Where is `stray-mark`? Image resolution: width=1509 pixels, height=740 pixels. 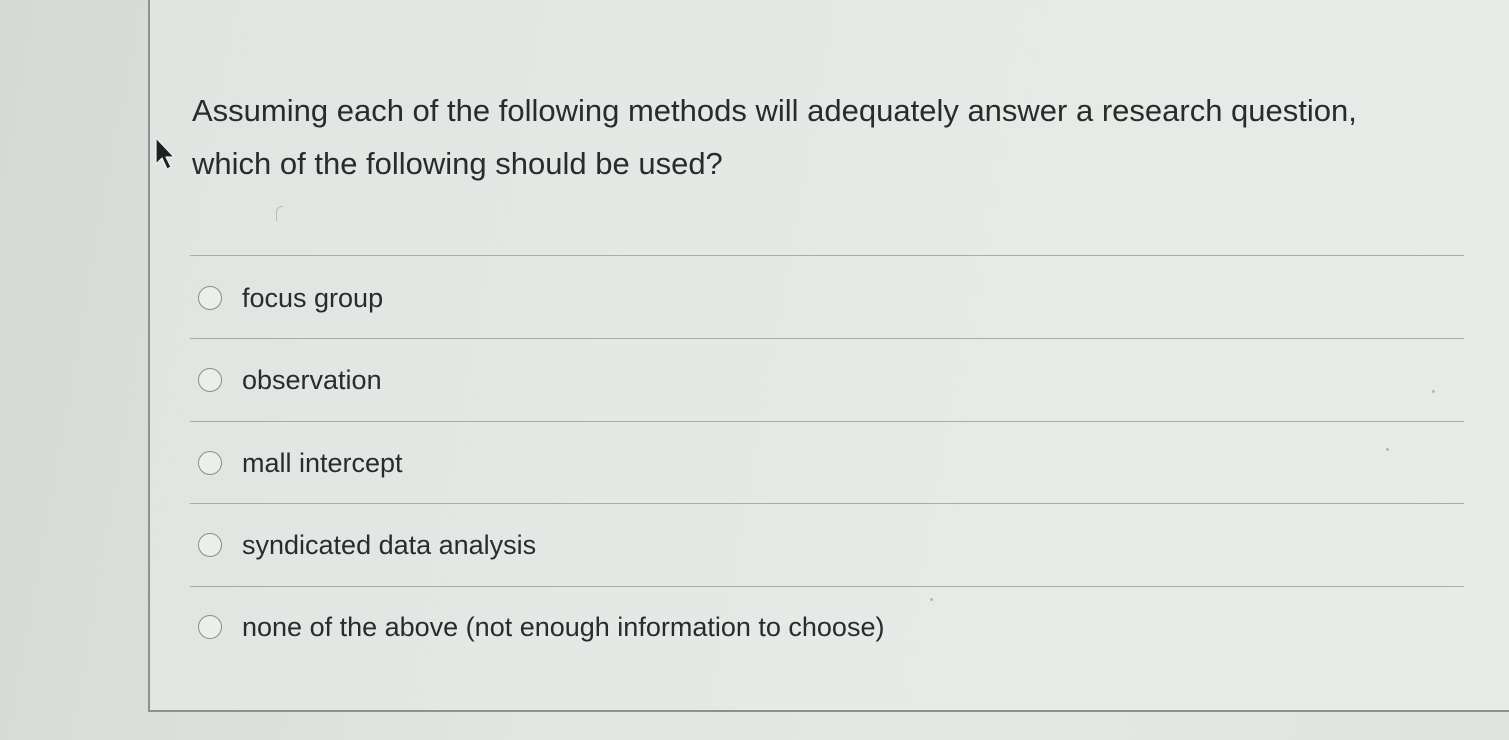
stray-mark is located at coordinates (279, 213).